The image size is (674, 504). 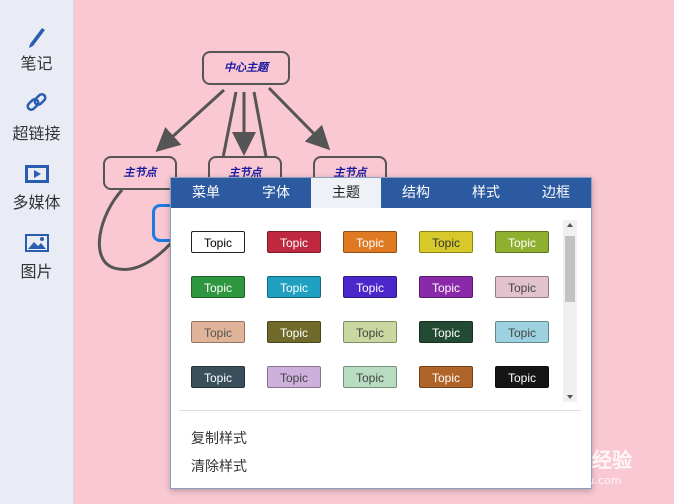 What do you see at coordinates (36, 118) in the screenshot?
I see `sidebar-item-link: 超链接` at bounding box center [36, 118].